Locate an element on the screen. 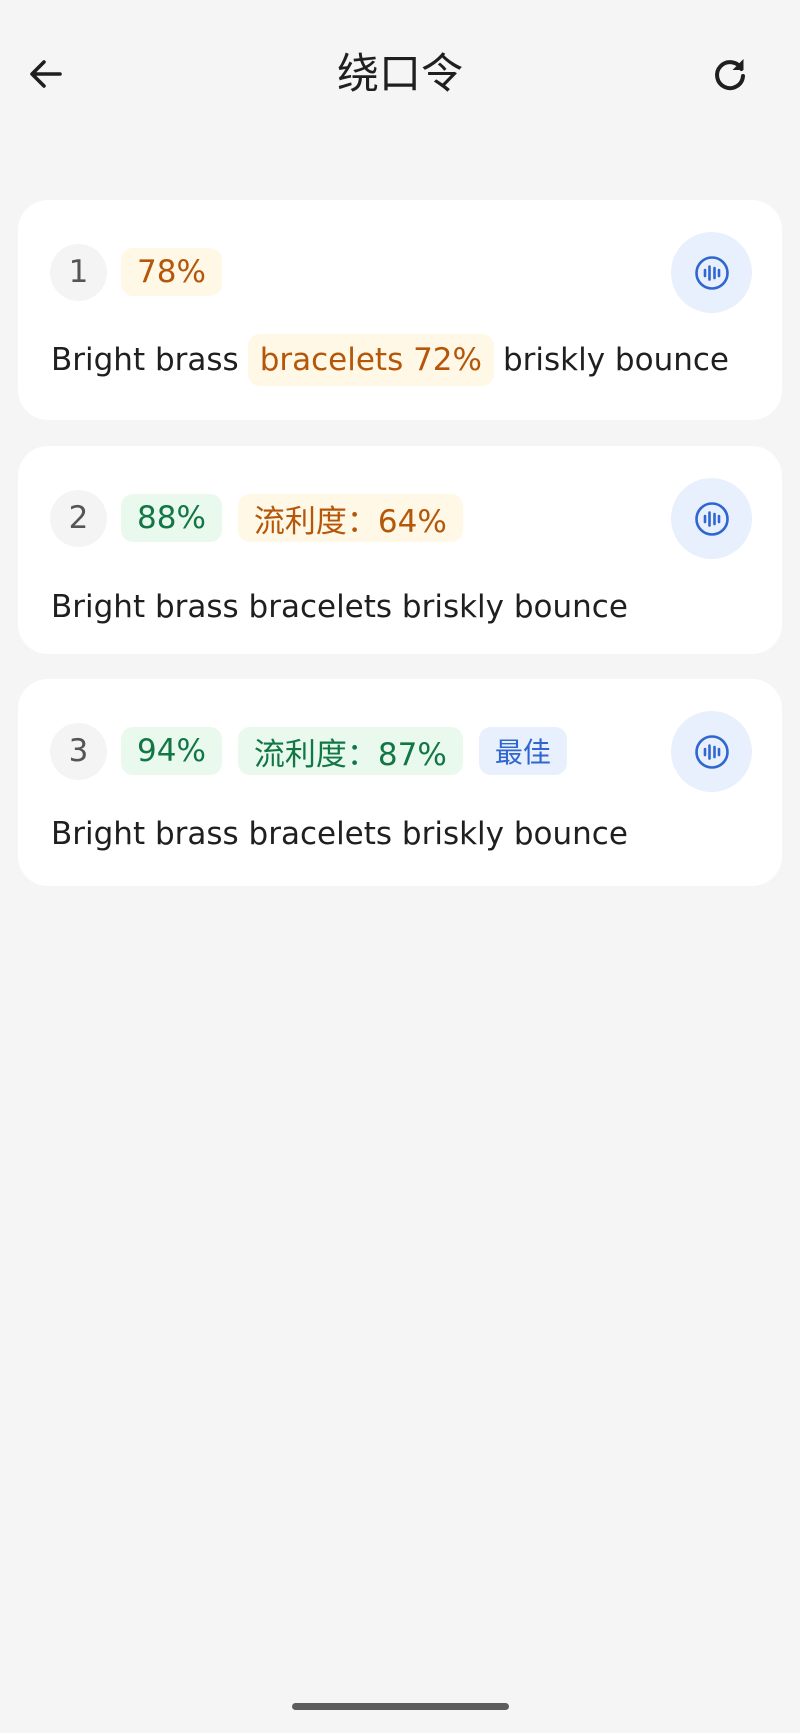 Image resolution: width=800 pixels, height=1733 pixels. refresh-icon is located at coordinates (730, 75).